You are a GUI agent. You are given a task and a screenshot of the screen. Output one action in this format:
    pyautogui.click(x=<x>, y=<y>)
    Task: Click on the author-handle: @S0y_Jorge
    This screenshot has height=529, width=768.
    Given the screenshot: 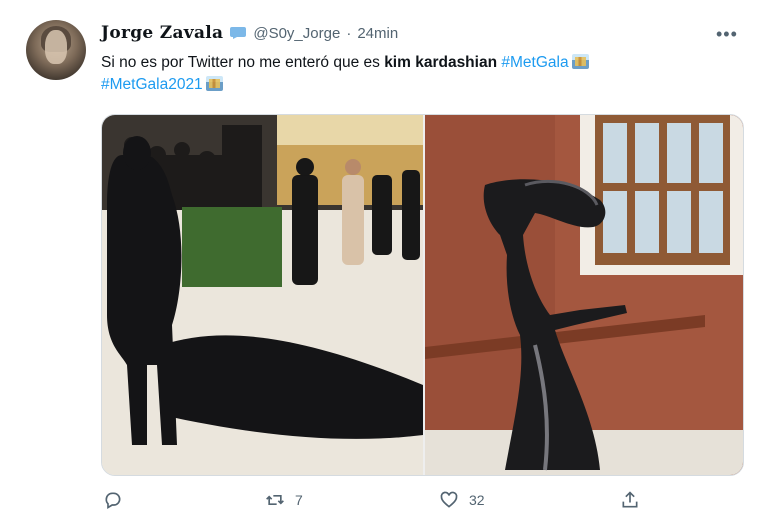 What is the action you would take?
    pyautogui.click(x=296, y=33)
    